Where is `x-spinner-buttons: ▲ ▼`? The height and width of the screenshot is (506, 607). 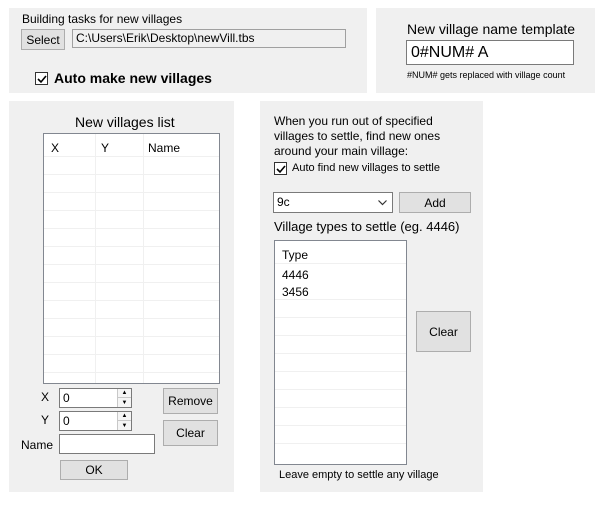 x-spinner-buttons: ▲ ▼ is located at coordinates (124, 398).